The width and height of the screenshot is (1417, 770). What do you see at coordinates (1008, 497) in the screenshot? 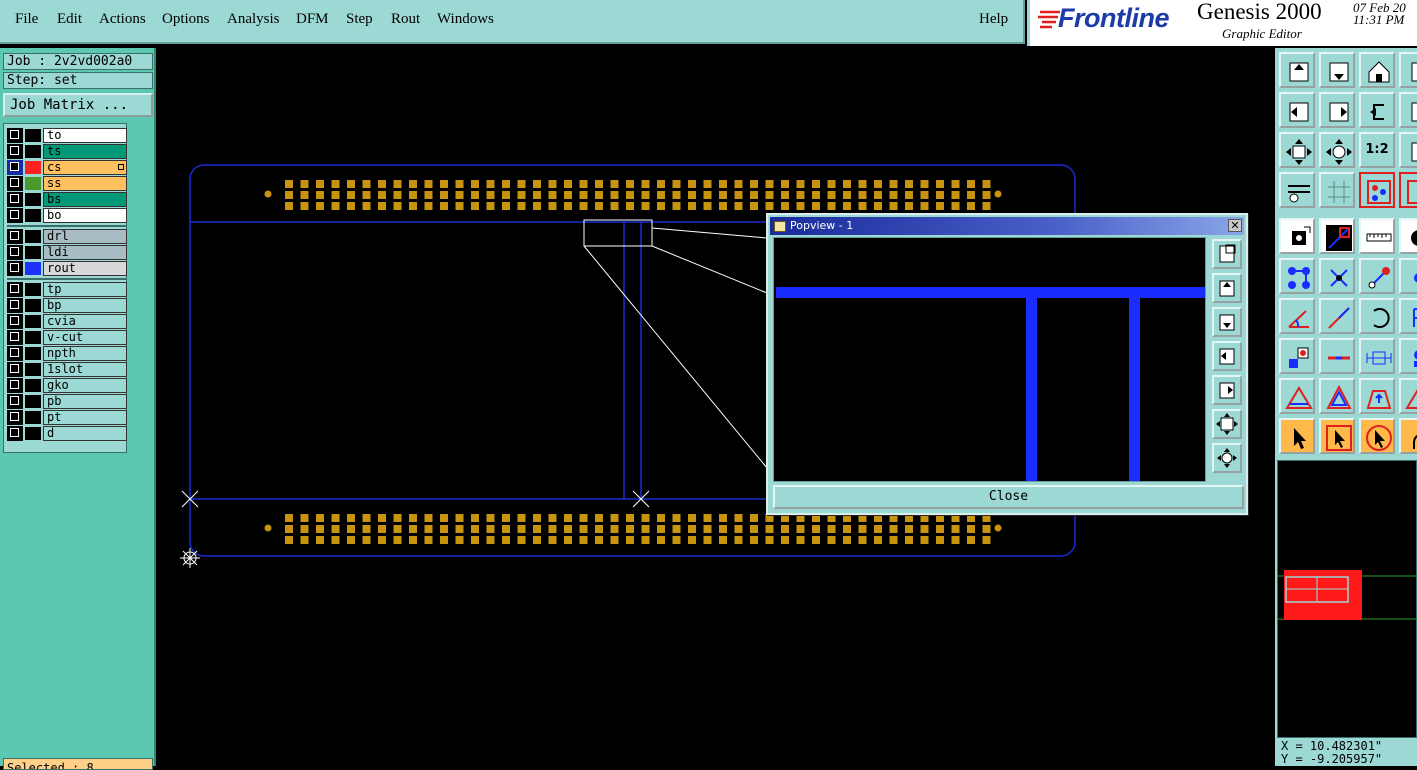
I see `popview-close-button: Close` at bounding box center [1008, 497].